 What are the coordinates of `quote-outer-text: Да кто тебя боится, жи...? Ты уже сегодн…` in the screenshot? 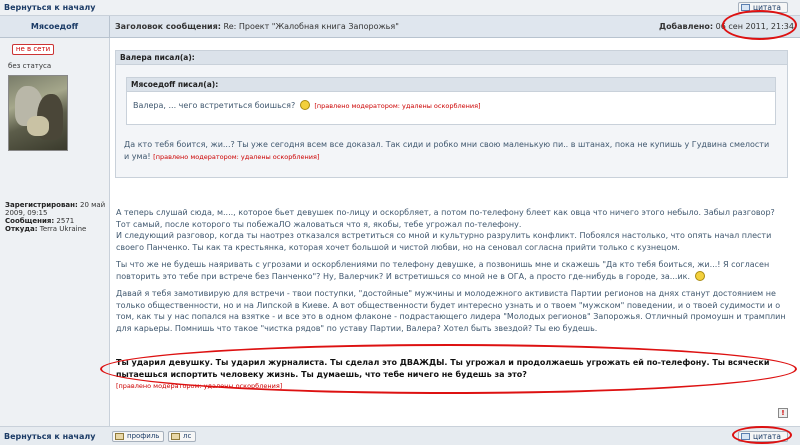 It's located at (449, 151).